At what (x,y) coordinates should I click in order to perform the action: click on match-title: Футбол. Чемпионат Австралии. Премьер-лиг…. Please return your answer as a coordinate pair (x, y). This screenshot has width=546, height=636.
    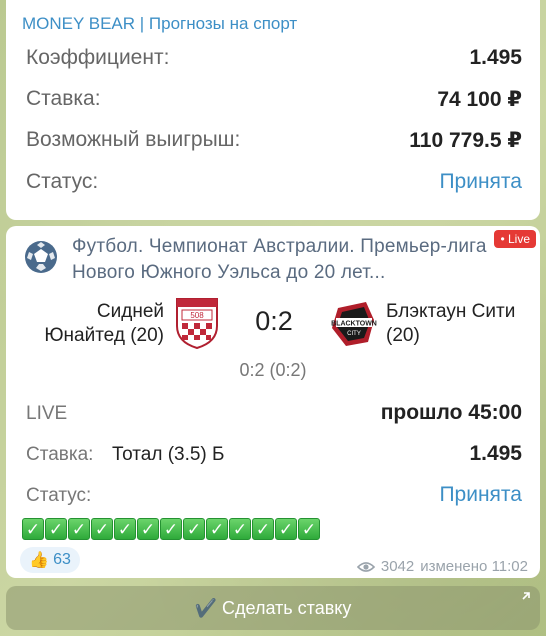
    Looking at the image, I should click on (279, 259).